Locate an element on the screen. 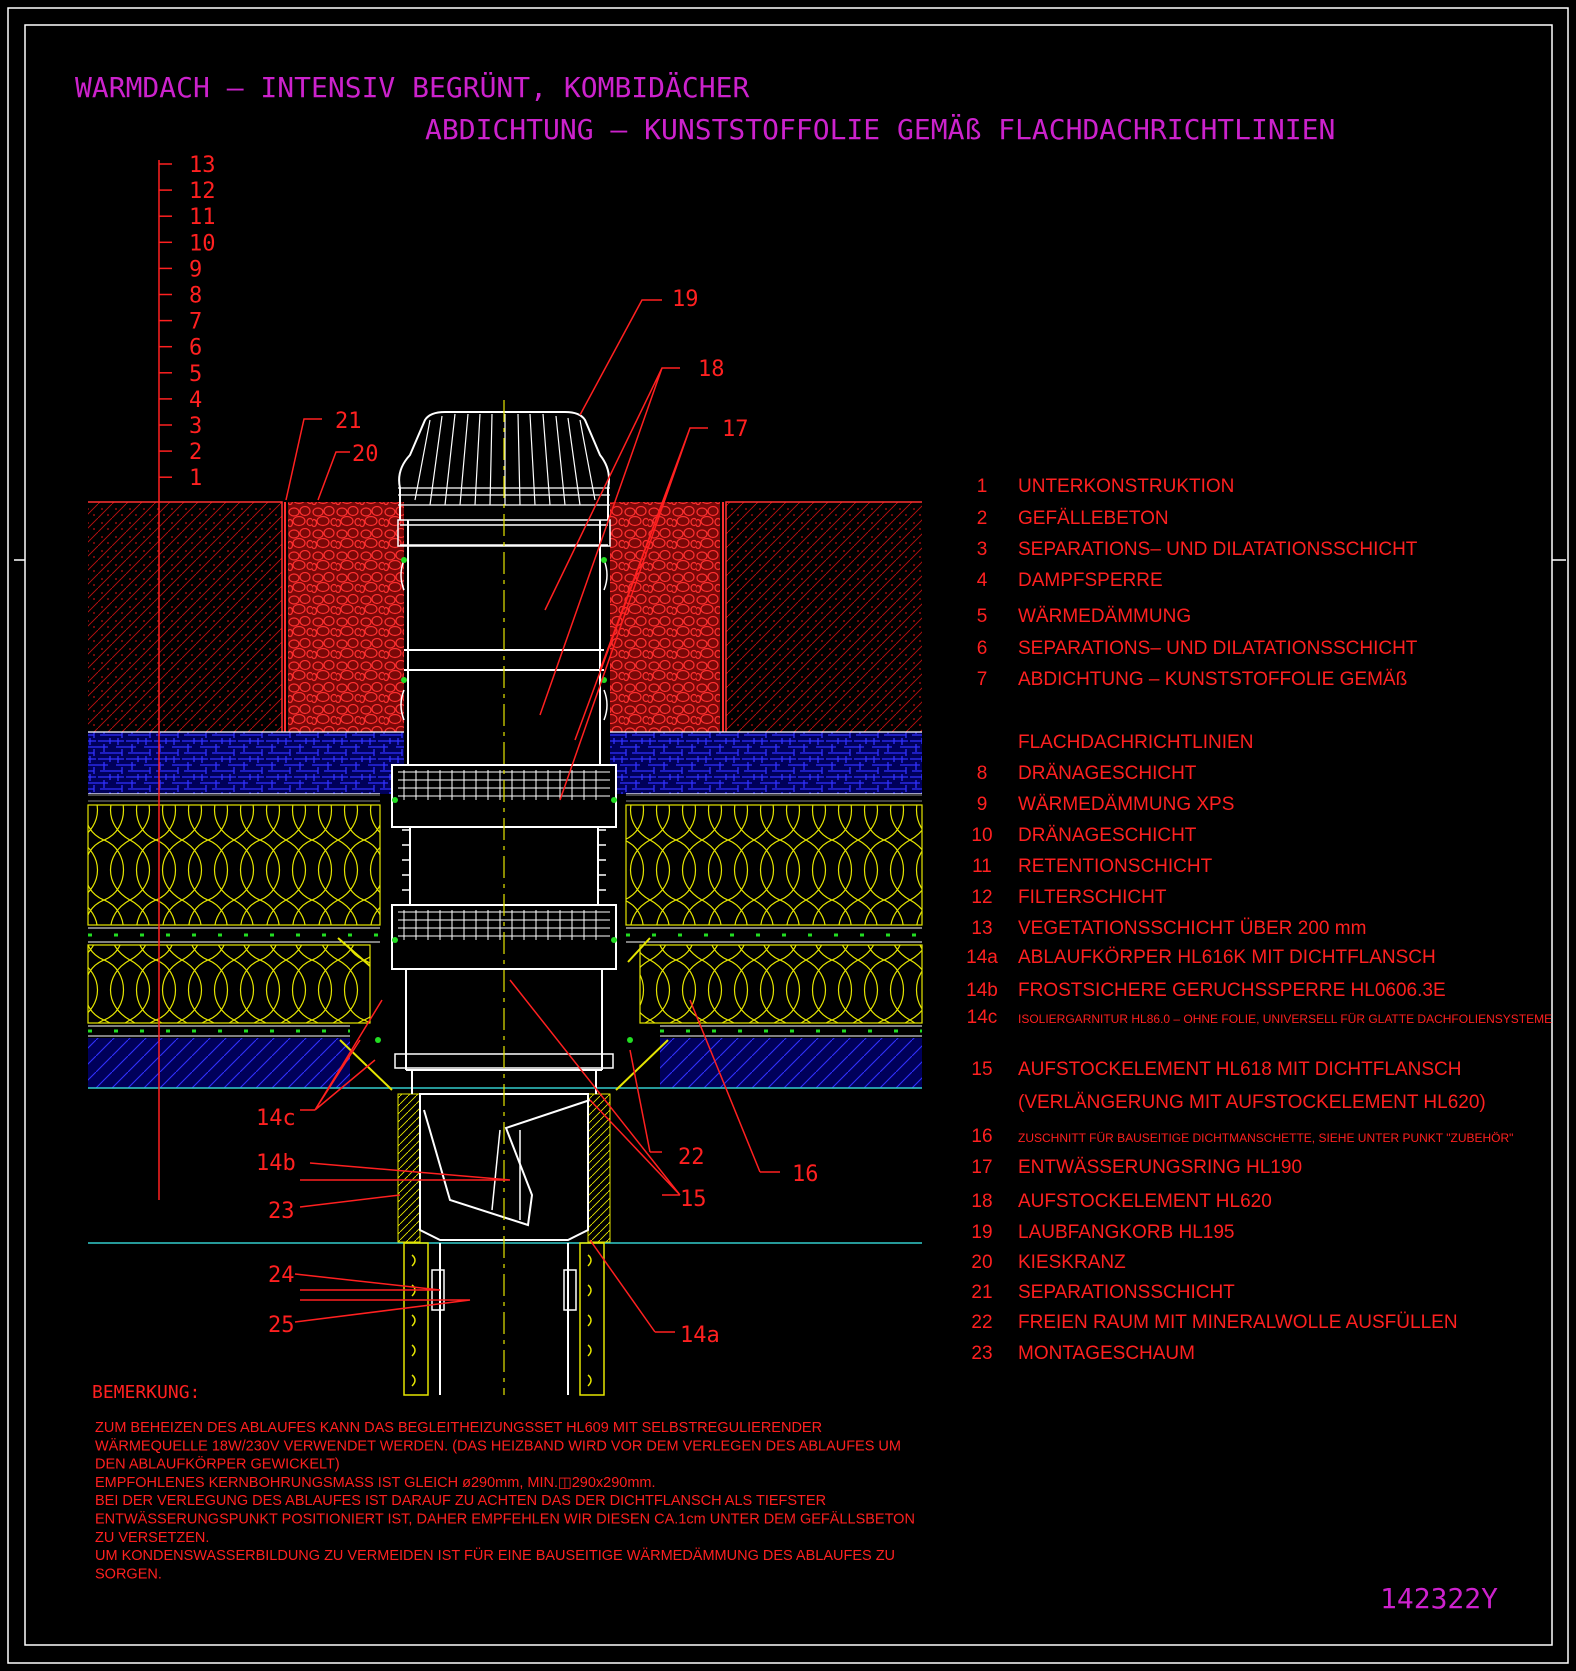 Image resolution: width=1576 pixels, height=1671 pixels. callout-18: 18 is located at coordinates (711, 369).